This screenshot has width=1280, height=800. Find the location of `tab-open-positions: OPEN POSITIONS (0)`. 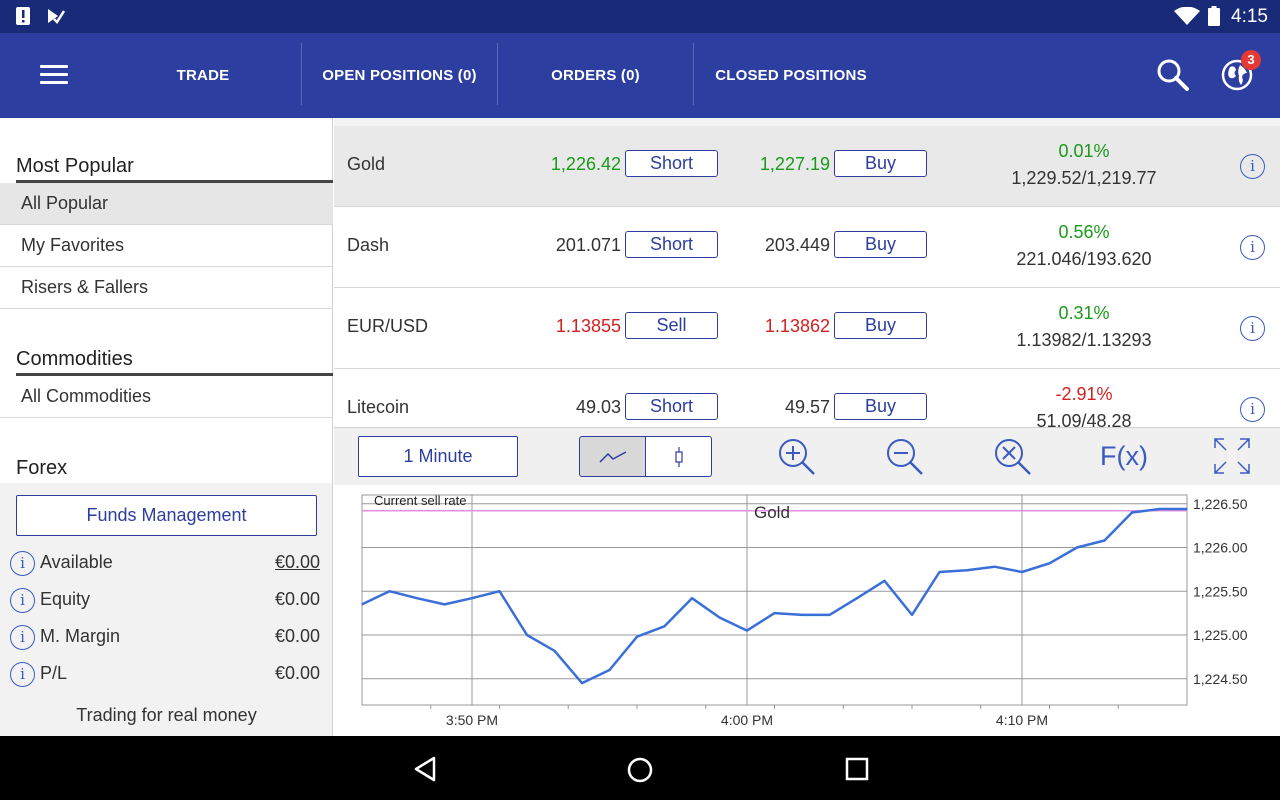

tab-open-positions: OPEN POSITIONS (0) is located at coordinates (399, 75).